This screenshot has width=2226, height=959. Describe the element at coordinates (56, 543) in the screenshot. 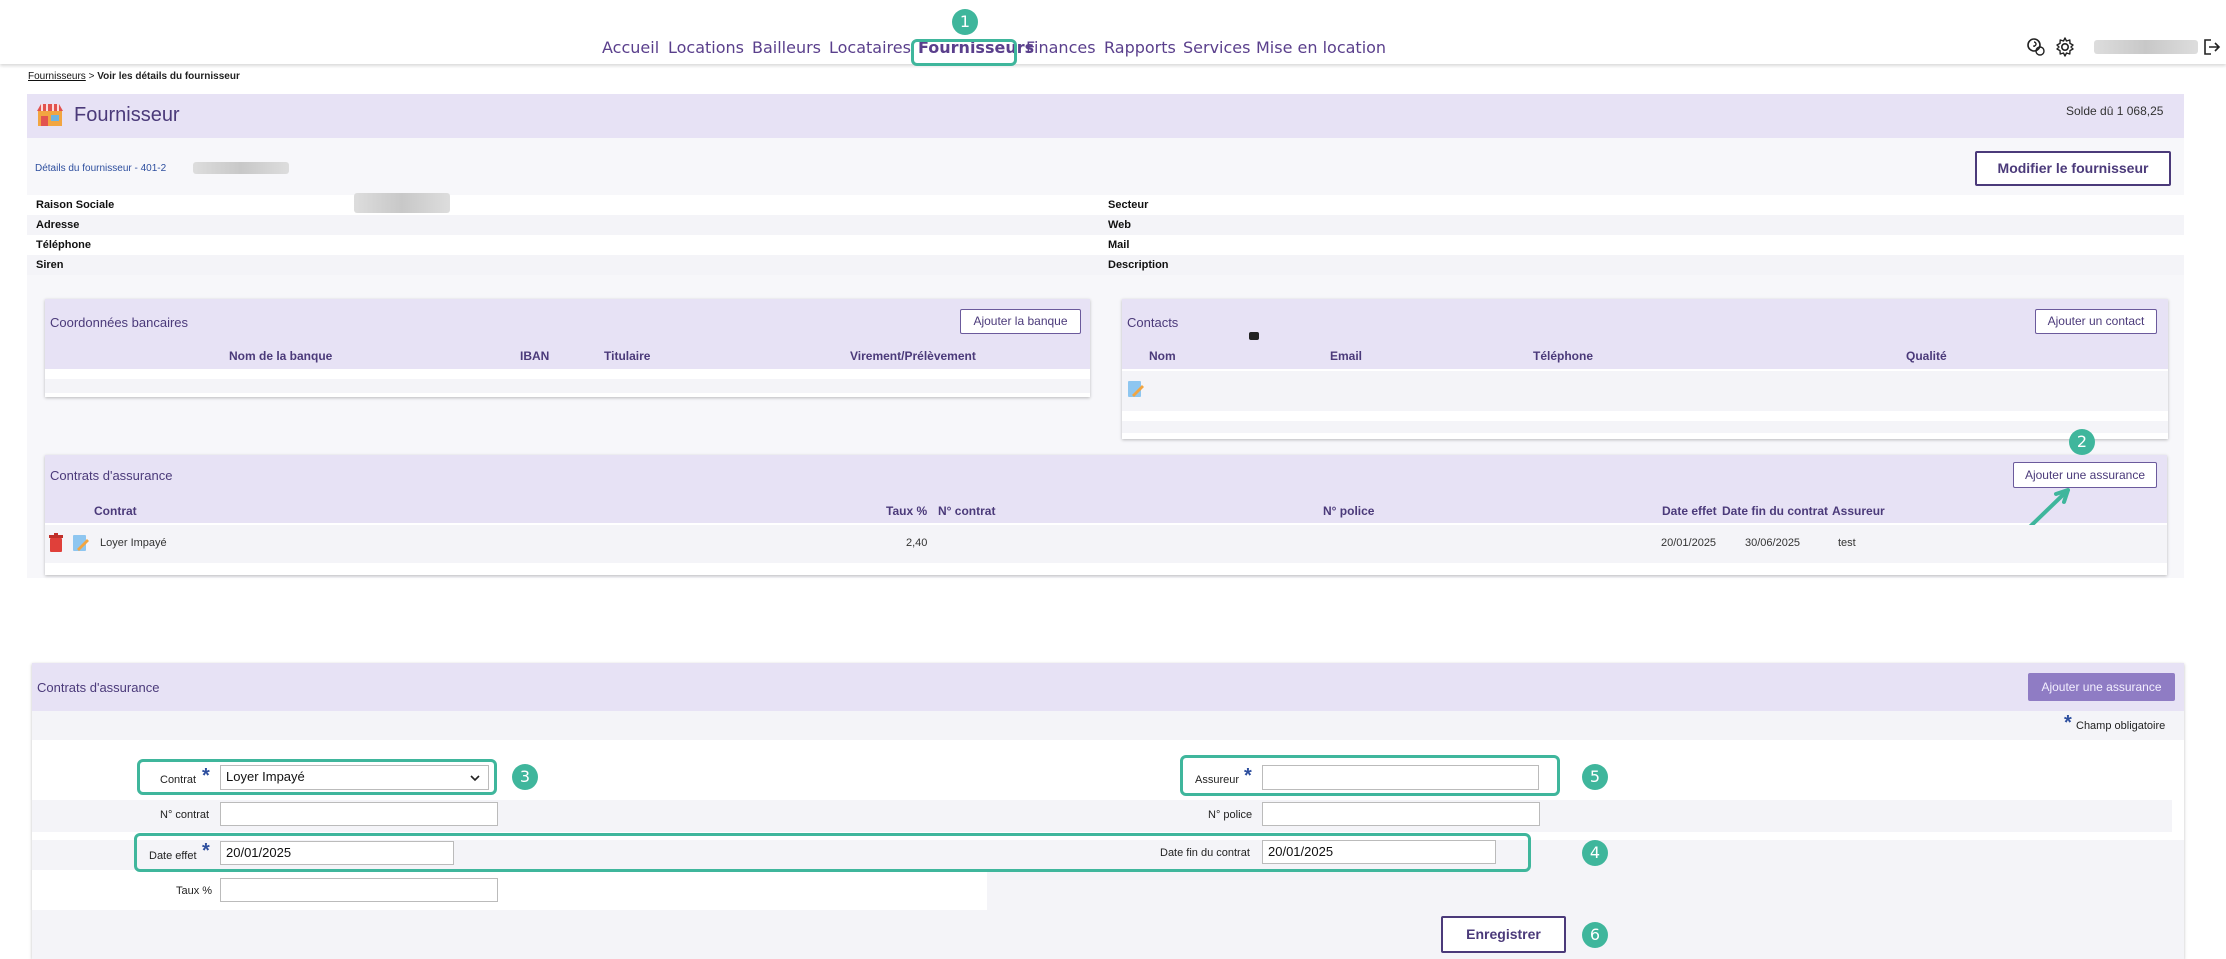

I see `delete-trash-icon` at that location.